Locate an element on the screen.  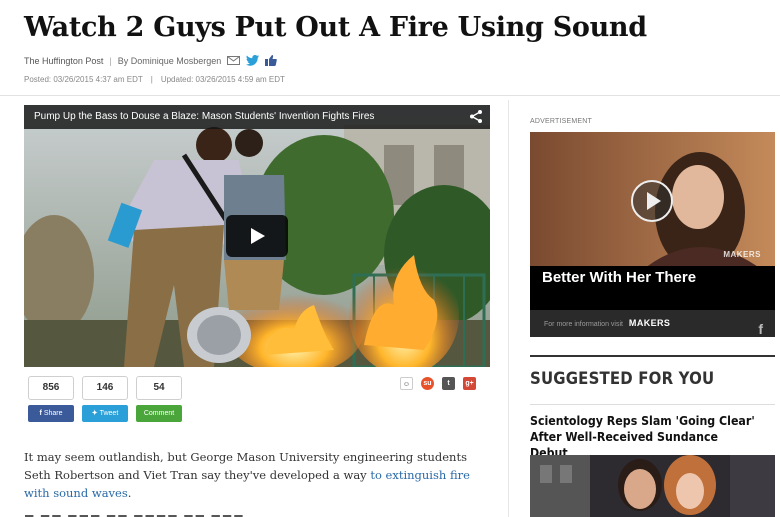
suggested-item-image is located at coordinates (652, 486).